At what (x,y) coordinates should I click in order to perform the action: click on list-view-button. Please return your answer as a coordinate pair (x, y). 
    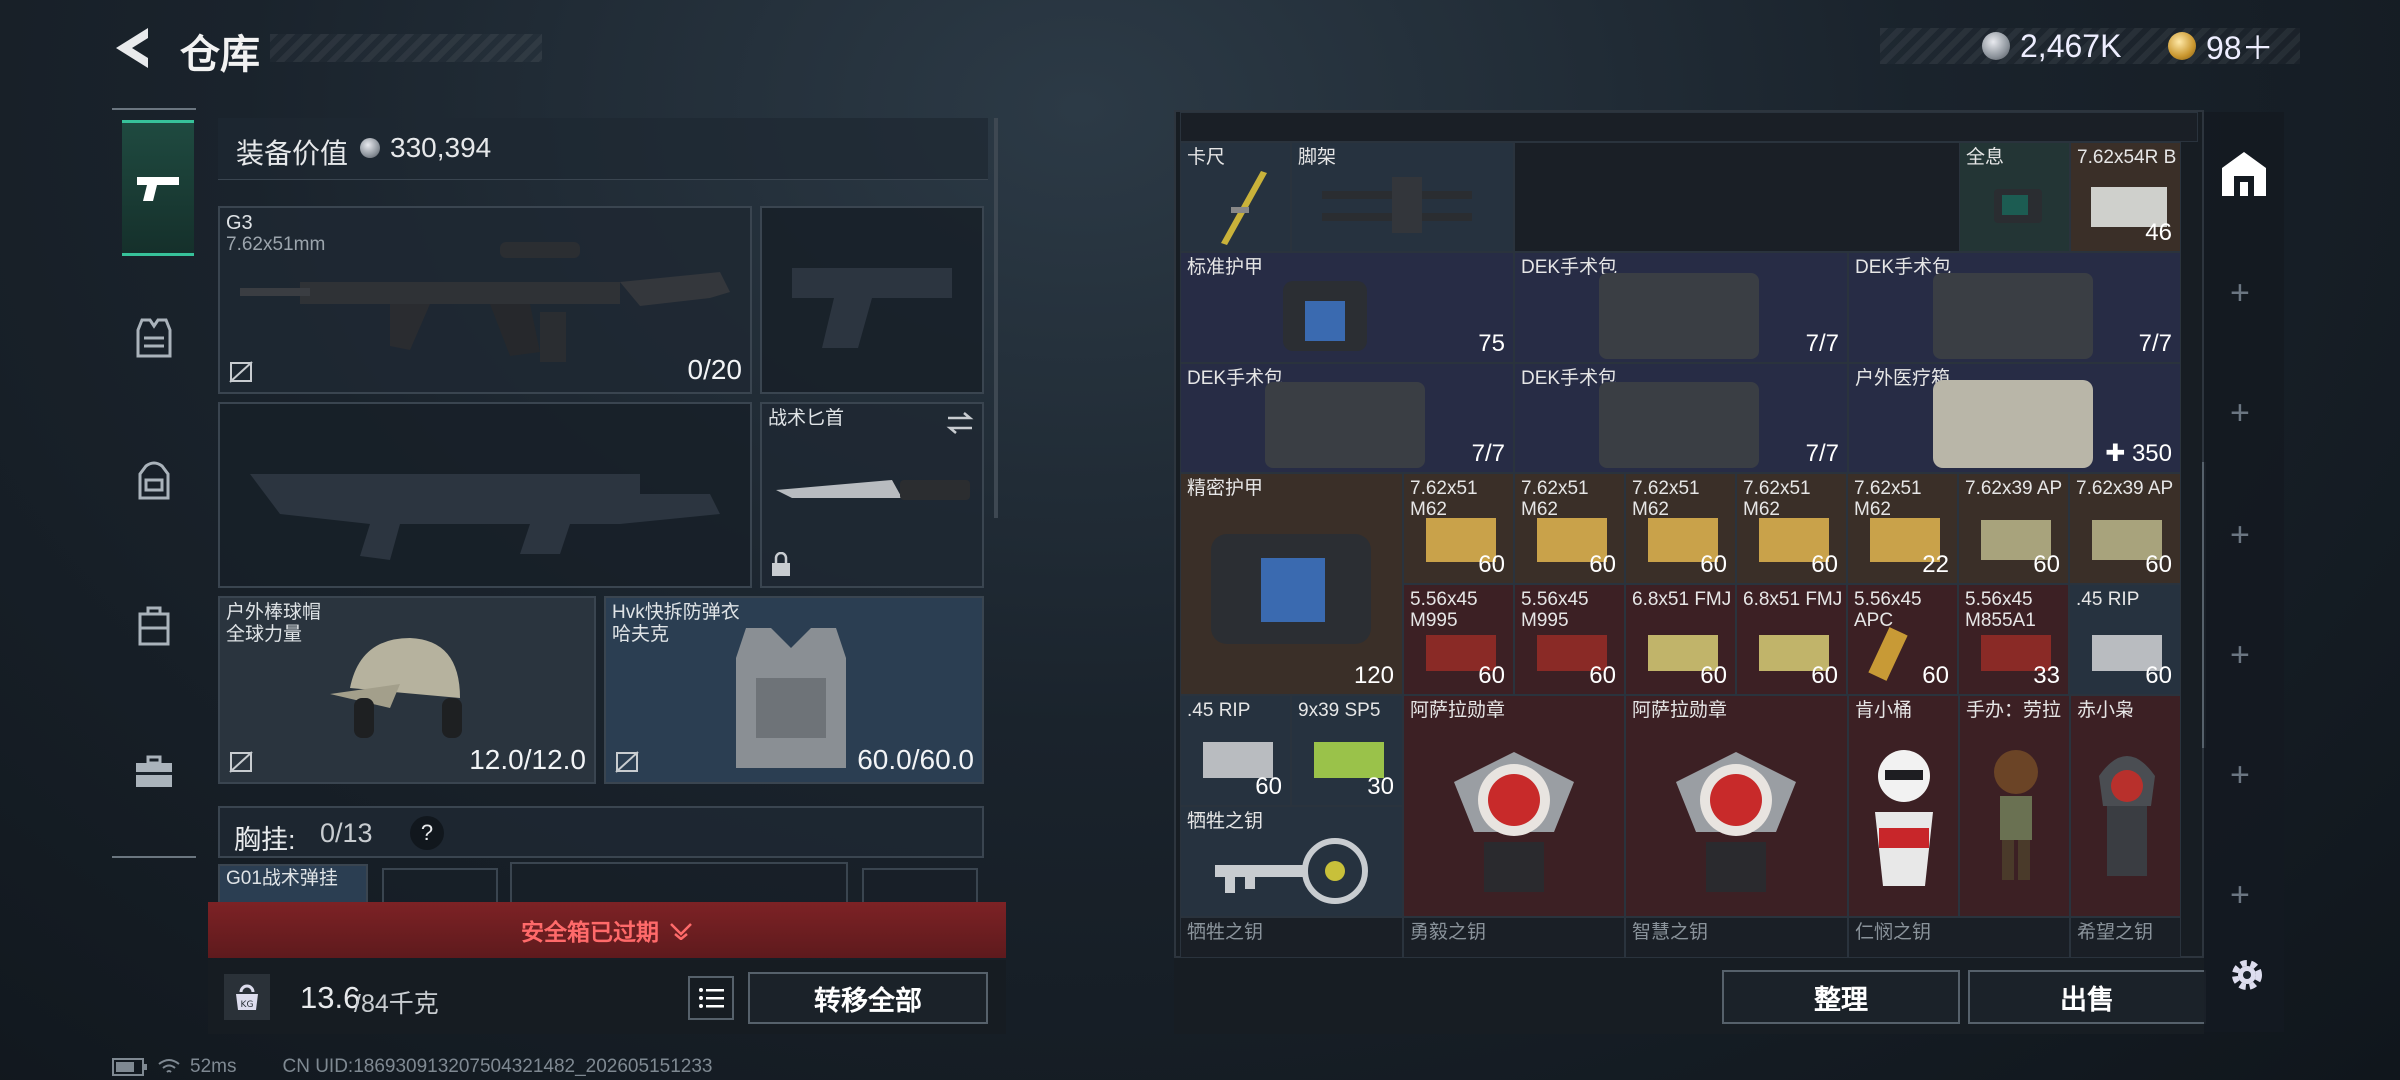
    Looking at the image, I should click on (711, 998).